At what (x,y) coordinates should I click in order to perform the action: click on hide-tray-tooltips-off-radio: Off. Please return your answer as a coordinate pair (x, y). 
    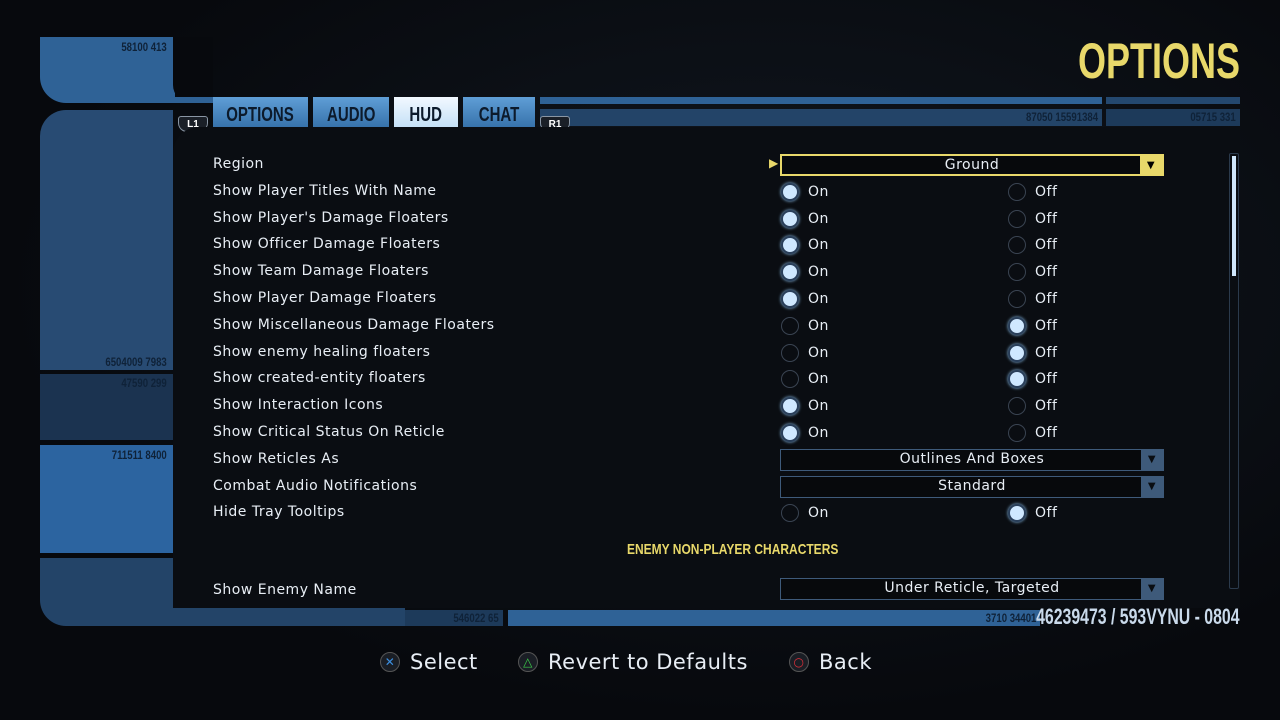
    Looking at the image, I should click on (1032, 513).